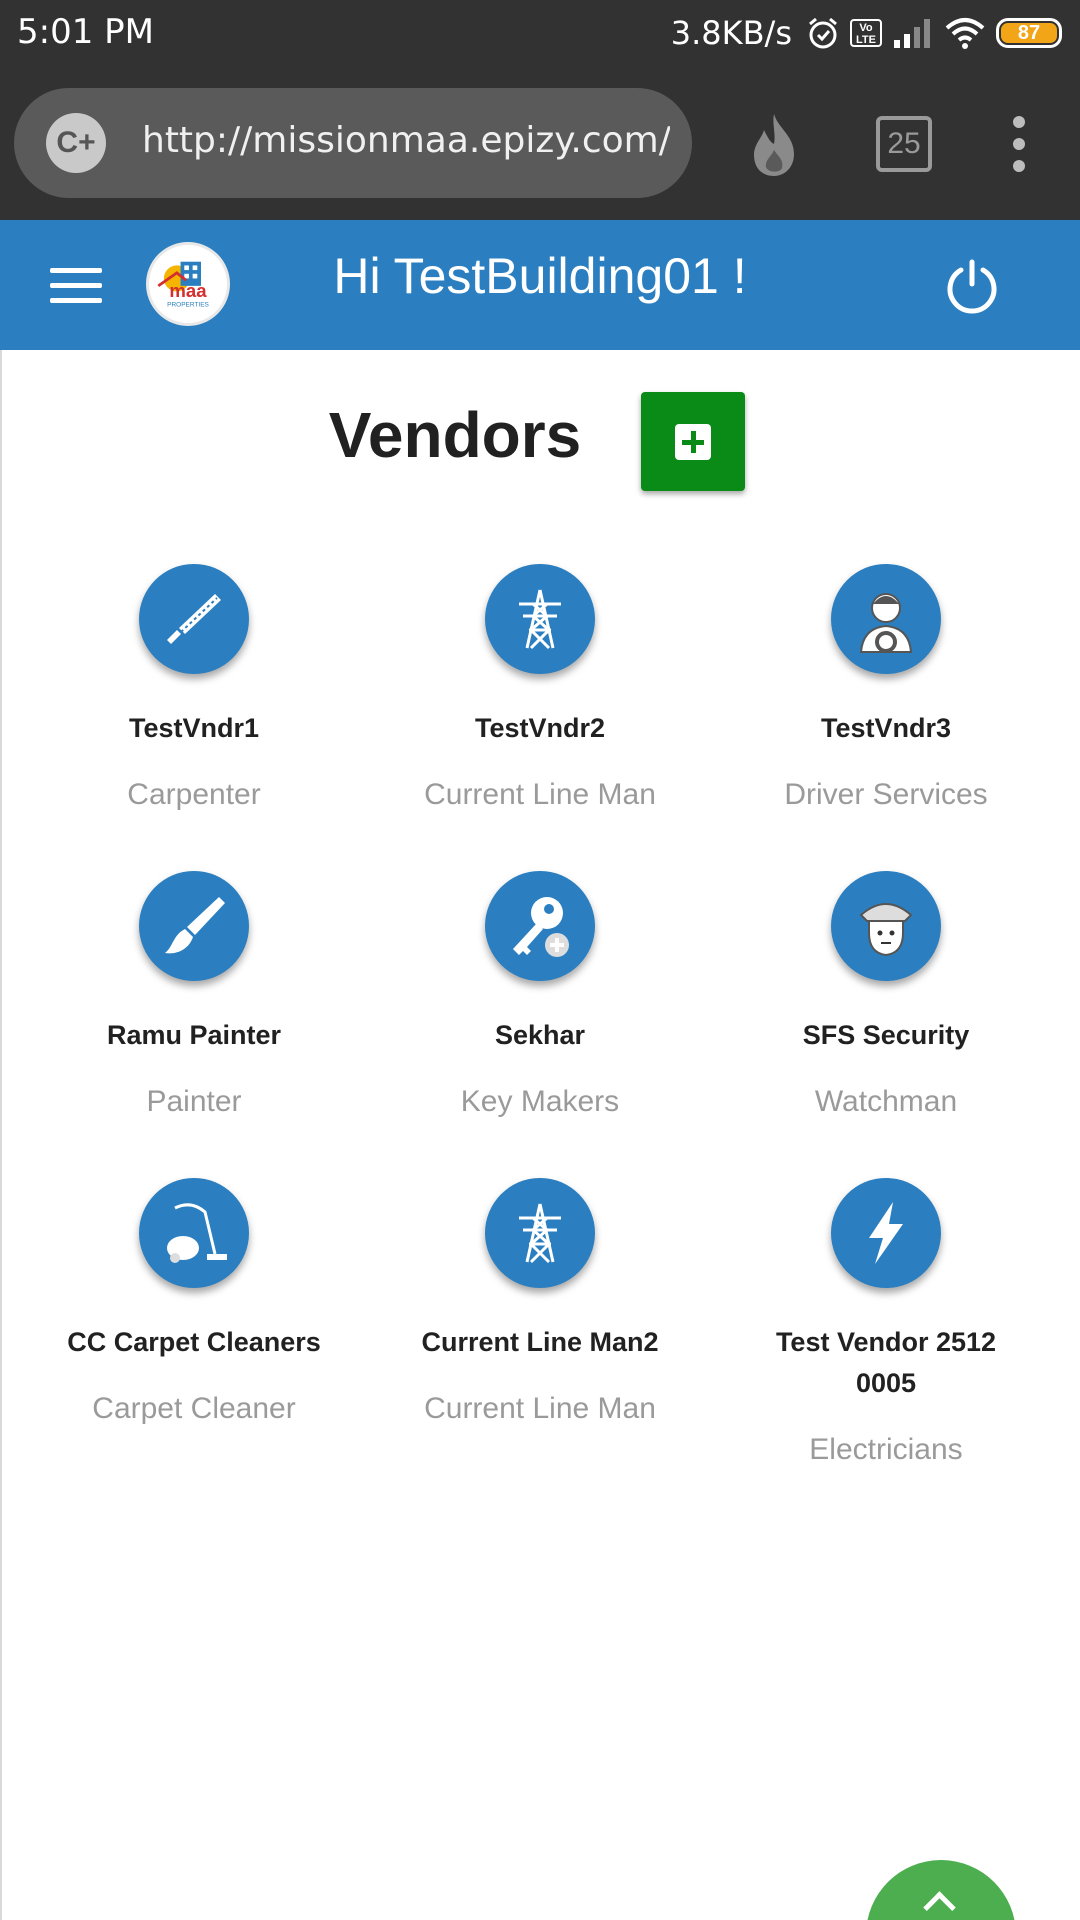 The image size is (1080, 1920). Describe the element at coordinates (886, 1362) in the screenshot. I see `vendor-name: Test Vendor 2512 0005` at that location.